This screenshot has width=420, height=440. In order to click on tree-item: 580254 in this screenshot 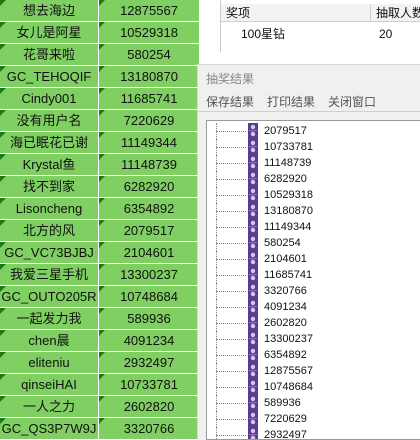, I will do `click(312, 243)`.